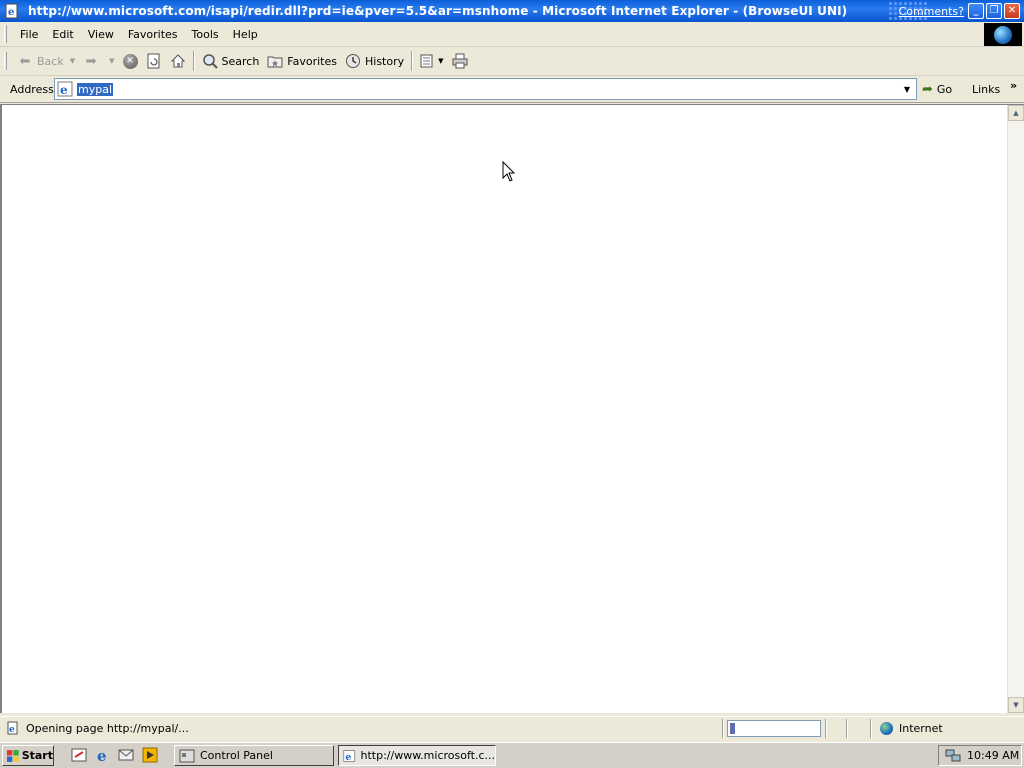 This screenshot has width=1024, height=768. Describe the element at coordinates (953, 756) in the screenshot. I see `network-icon` at that location.